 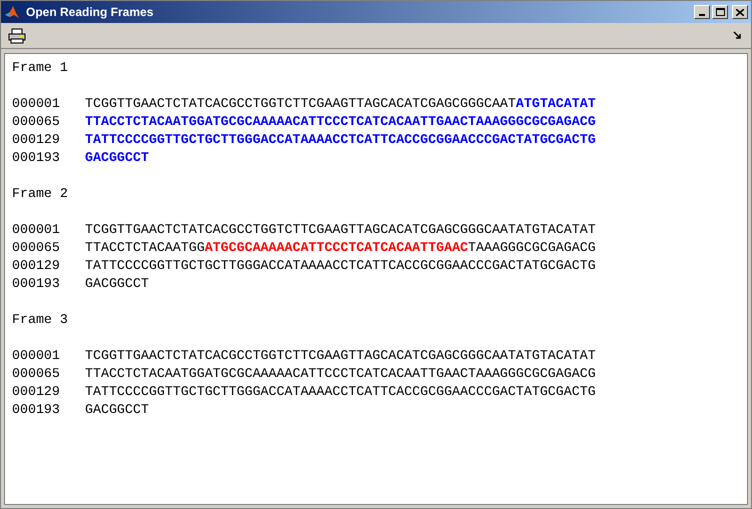 What do you see at coordinates (532, 248) in the screenshot?
I see `sequence: TAAAGGGCGCGAGACG` at bounding box center [532, 248].